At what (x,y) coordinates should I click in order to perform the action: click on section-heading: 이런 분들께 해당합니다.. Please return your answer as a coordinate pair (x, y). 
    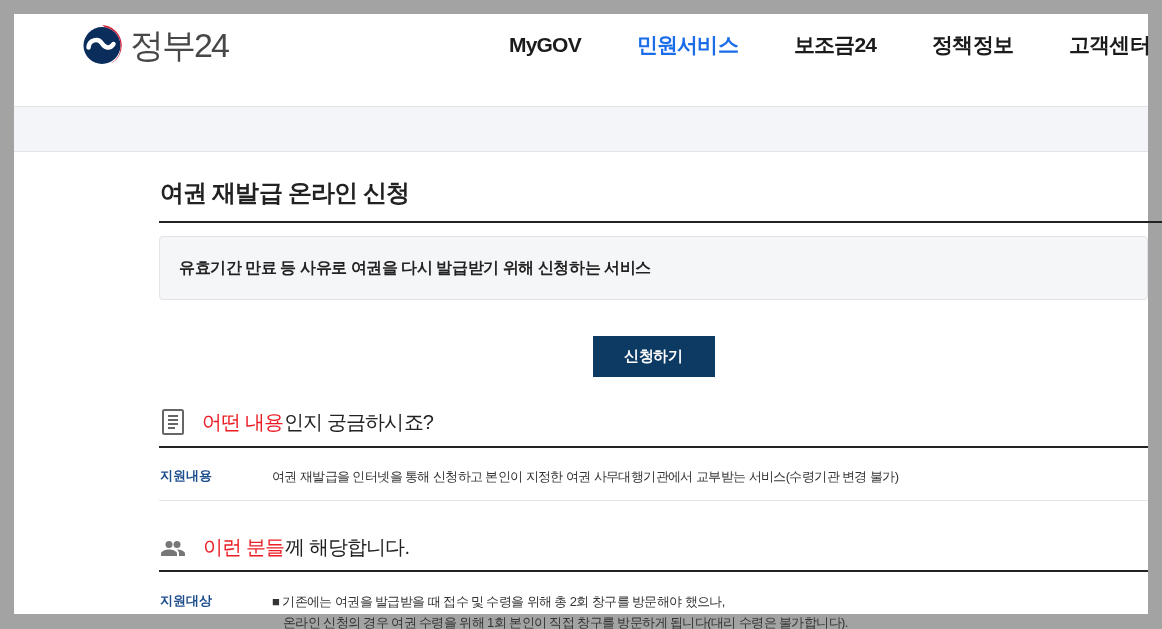
    Looking at the image, I should click on (306, 547).